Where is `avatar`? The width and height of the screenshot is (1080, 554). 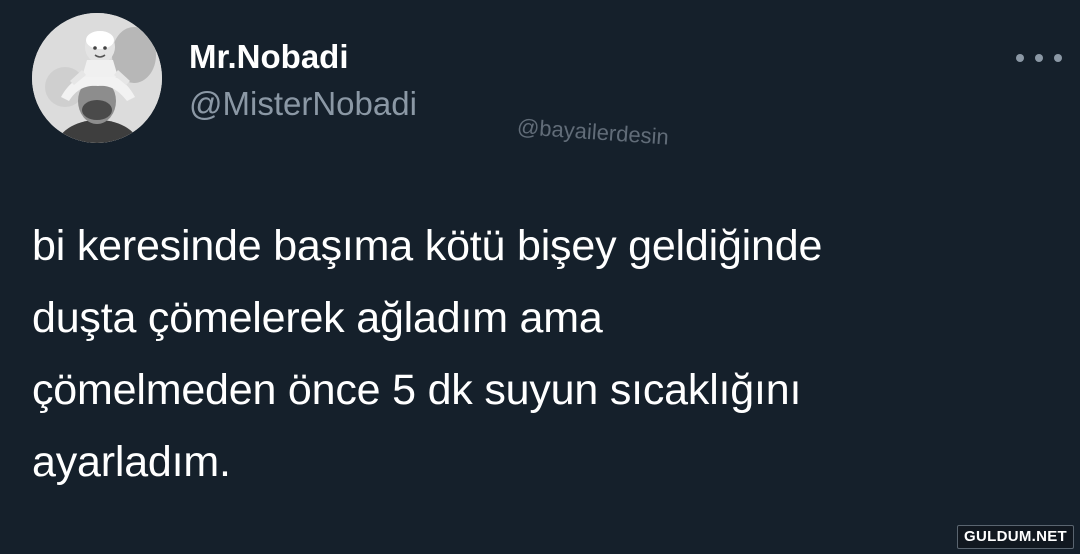 avatar is located at coordinates (97, 78).